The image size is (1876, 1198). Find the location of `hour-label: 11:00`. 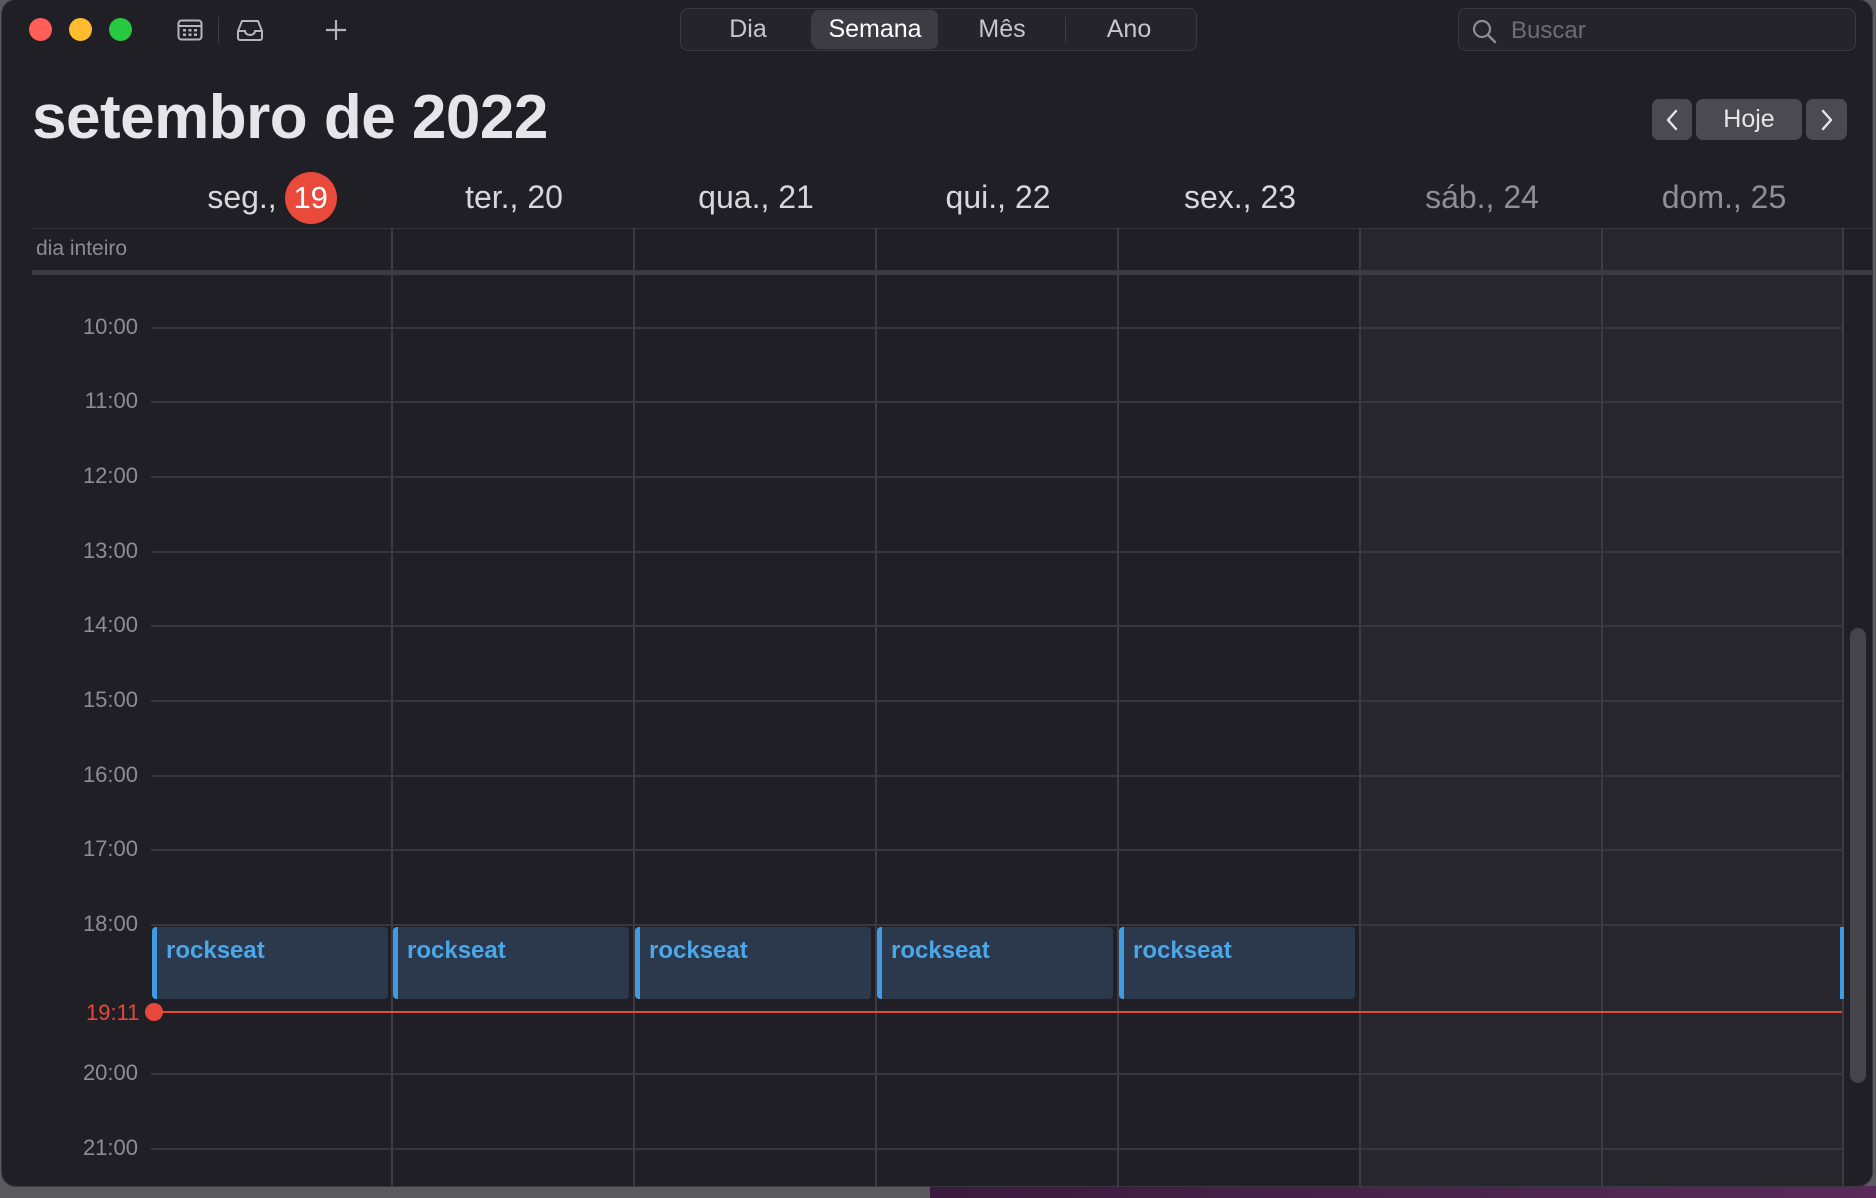

hour-label: 11:00 is located at coordinates (111, 400).